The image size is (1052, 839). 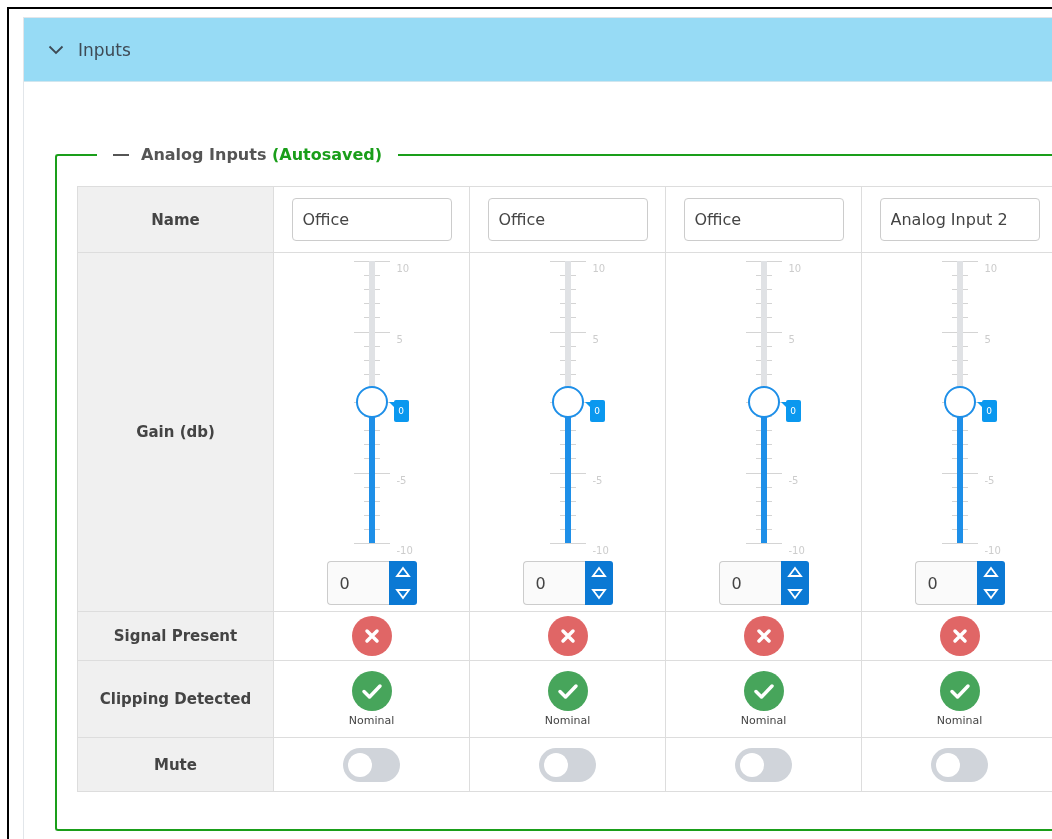 I want to click on panel-header: Inputs, so click(x=538, y=49).